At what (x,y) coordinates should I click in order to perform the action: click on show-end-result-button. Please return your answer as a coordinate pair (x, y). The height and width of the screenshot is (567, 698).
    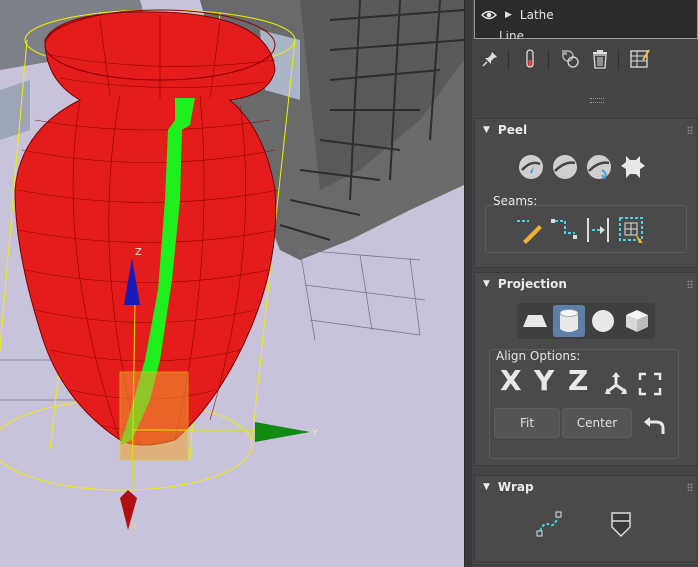
    Looking at the image, I should click on (530, 59).